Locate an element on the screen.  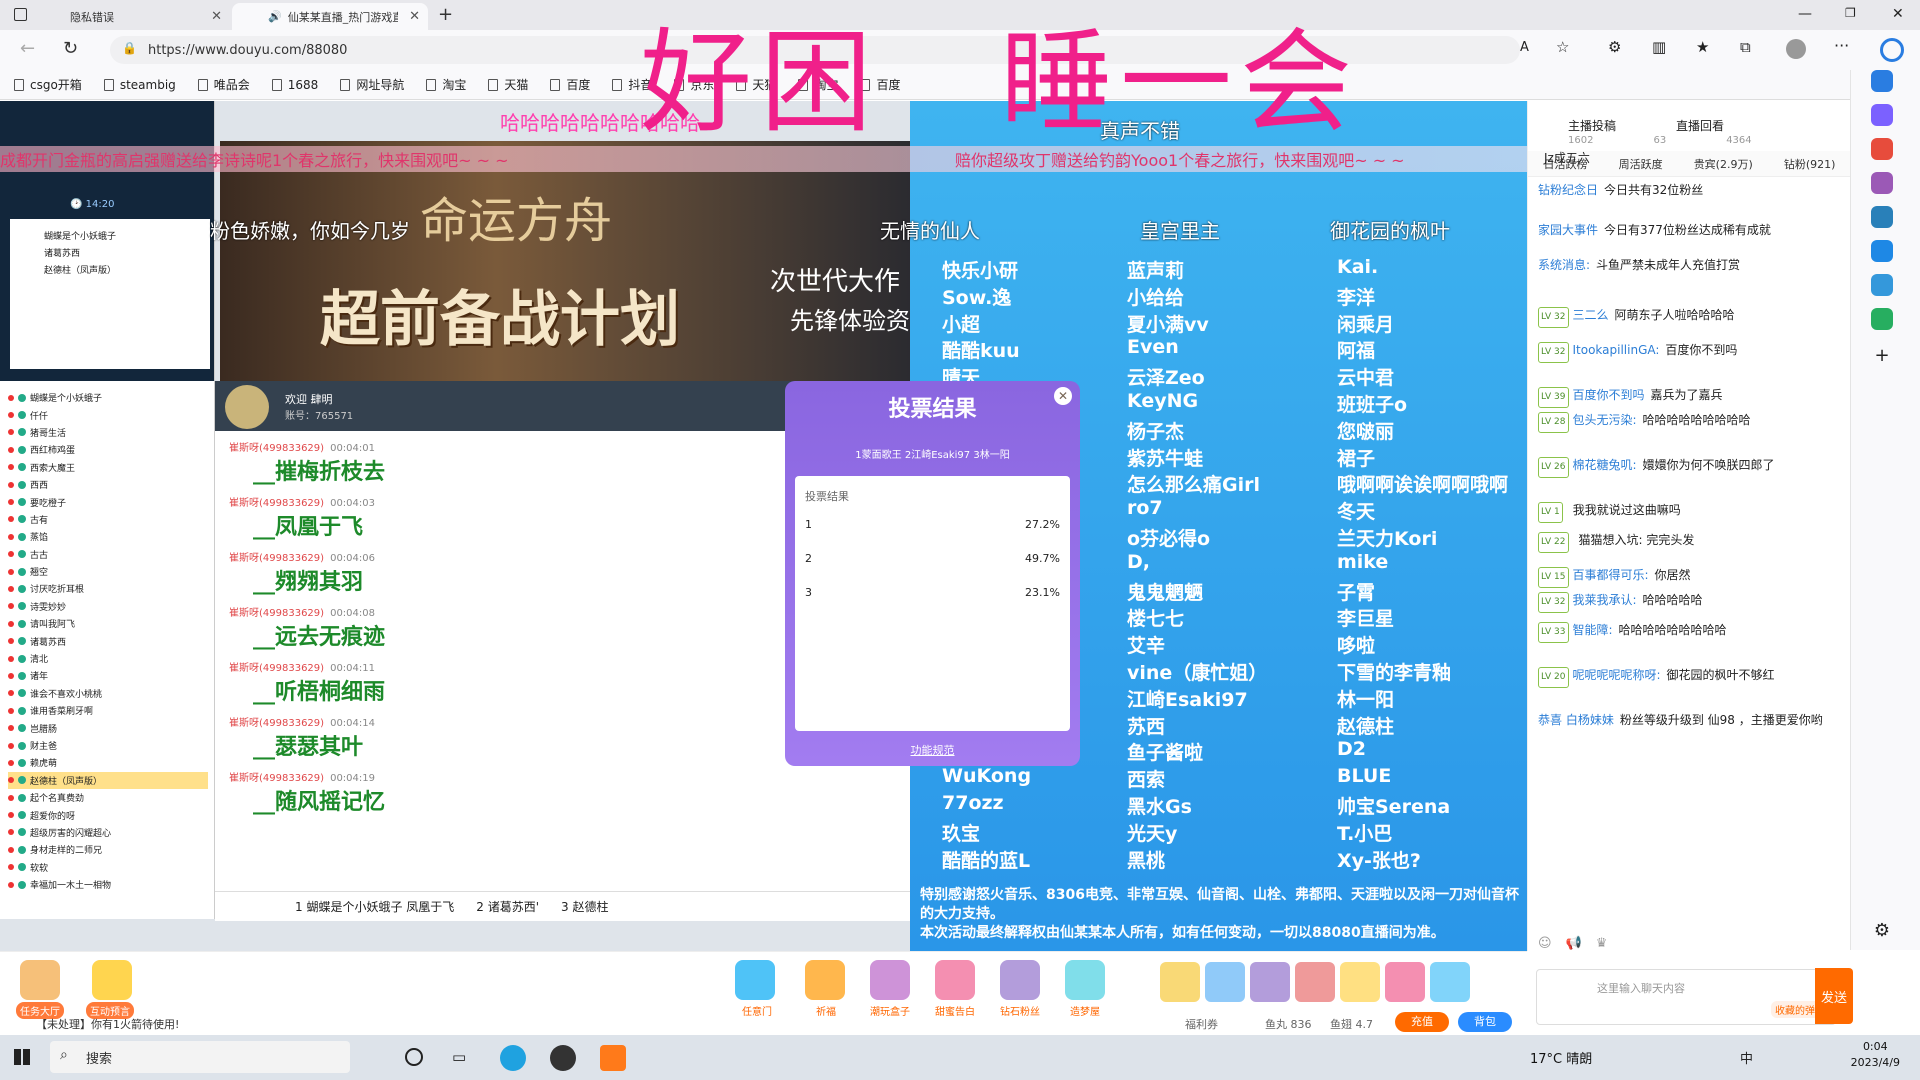
tab-privacy-error: 隐私错误 ✕ is located at coordinates (135, 16).